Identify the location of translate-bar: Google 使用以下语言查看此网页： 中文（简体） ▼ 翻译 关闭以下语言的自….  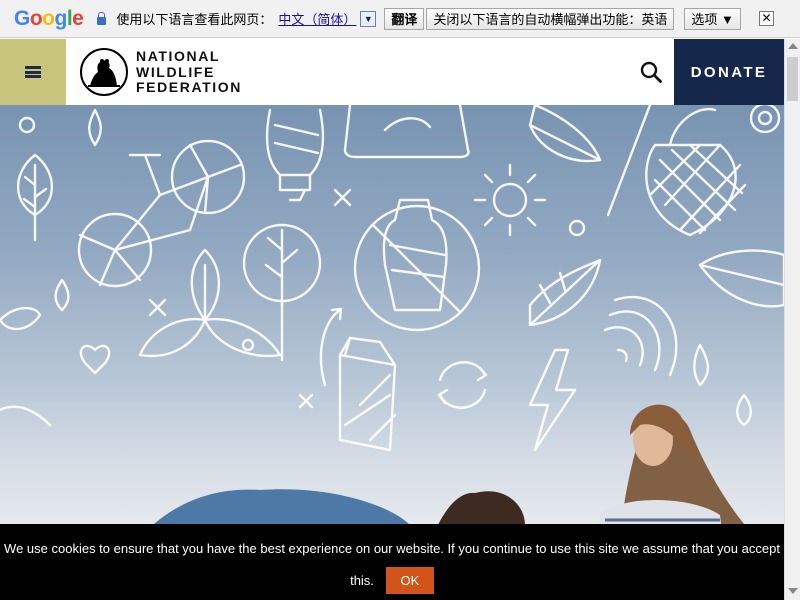
(400, 19).